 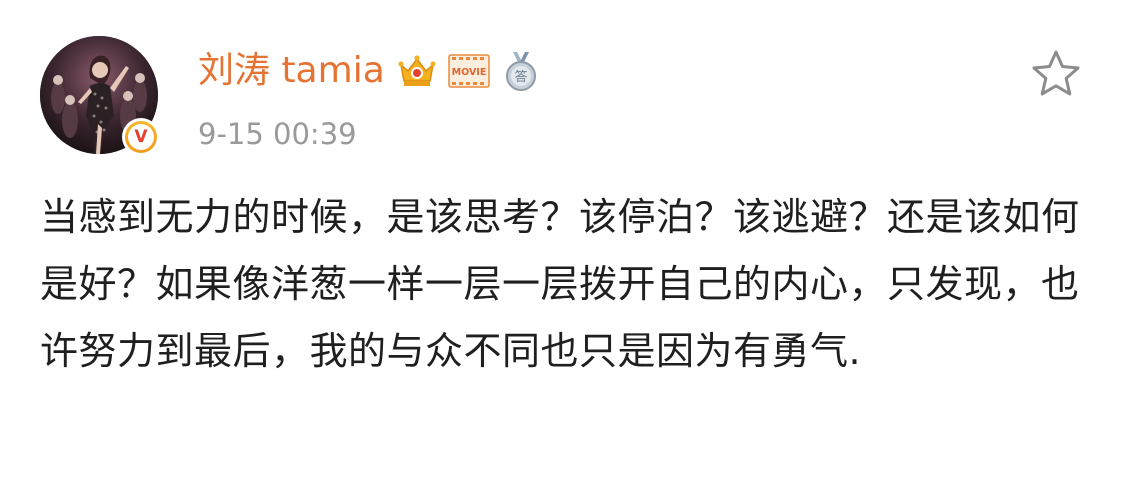 I want to click on movie-icon: MOVIE, so click(x=469, y=71).